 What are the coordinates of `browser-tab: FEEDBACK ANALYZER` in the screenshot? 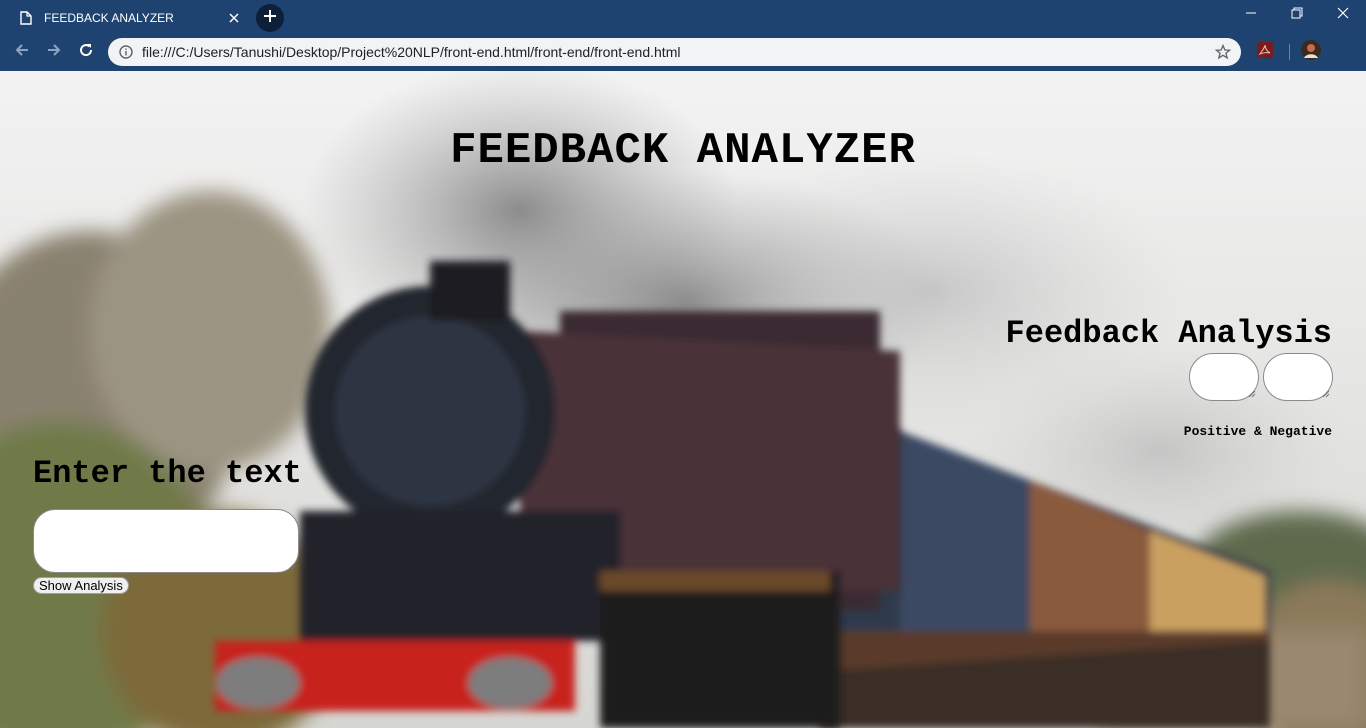 It's located at (128, 18).